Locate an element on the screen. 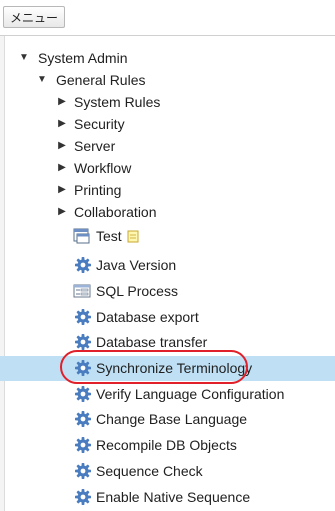 The width and height of the screenshot is (335, 511). tree-node-label: System Admin is located at coordinates (83, 58).